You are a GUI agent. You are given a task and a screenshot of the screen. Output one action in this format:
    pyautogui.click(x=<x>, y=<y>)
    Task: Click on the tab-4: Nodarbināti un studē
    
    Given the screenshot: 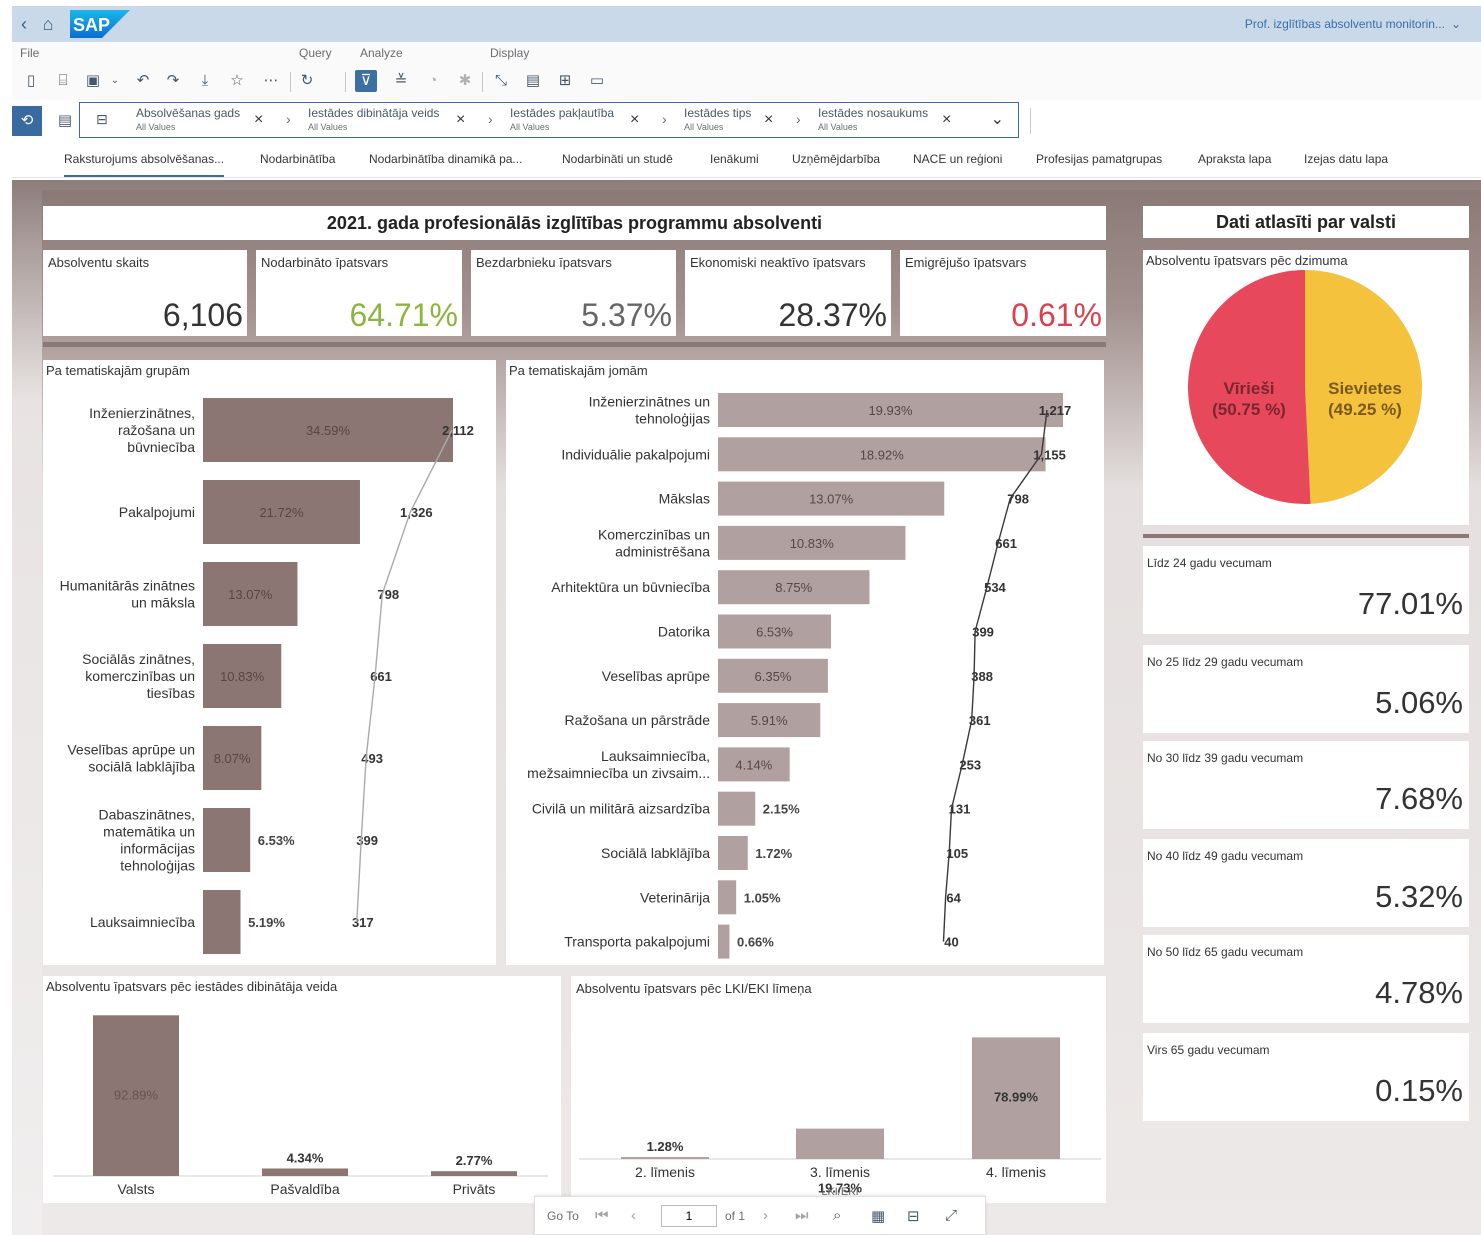 What is the action you would take?
    pyautogui.click(x=617, y=159)
    